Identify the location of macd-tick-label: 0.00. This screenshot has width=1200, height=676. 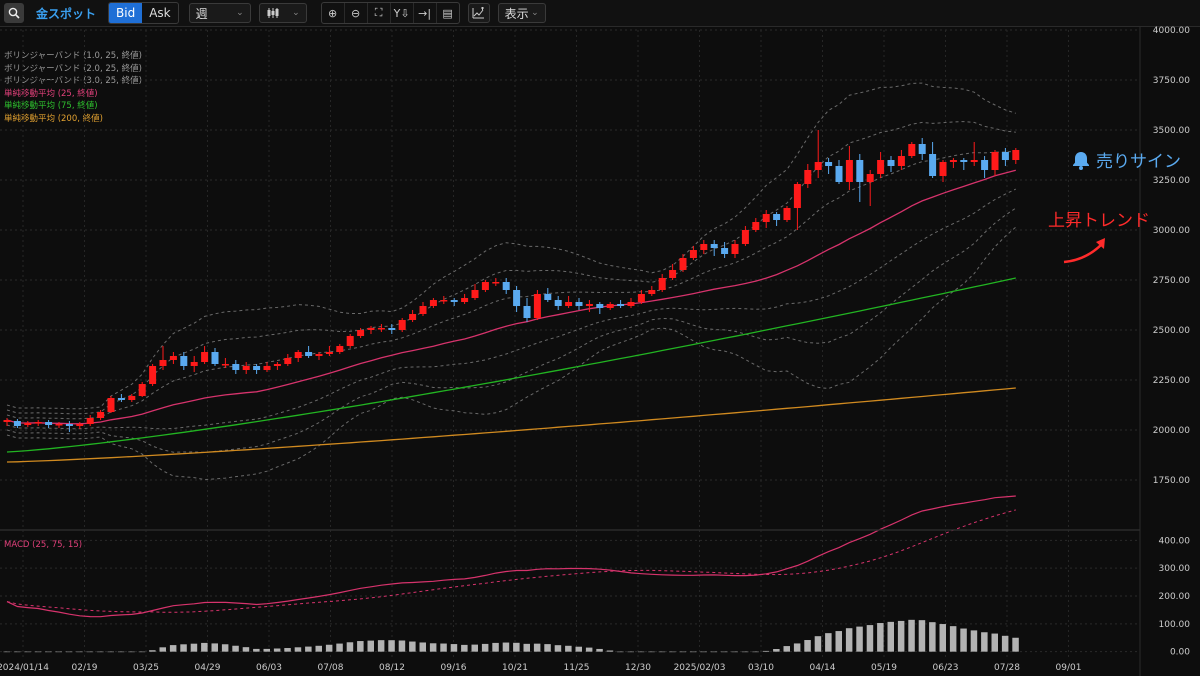
(1180, 653).